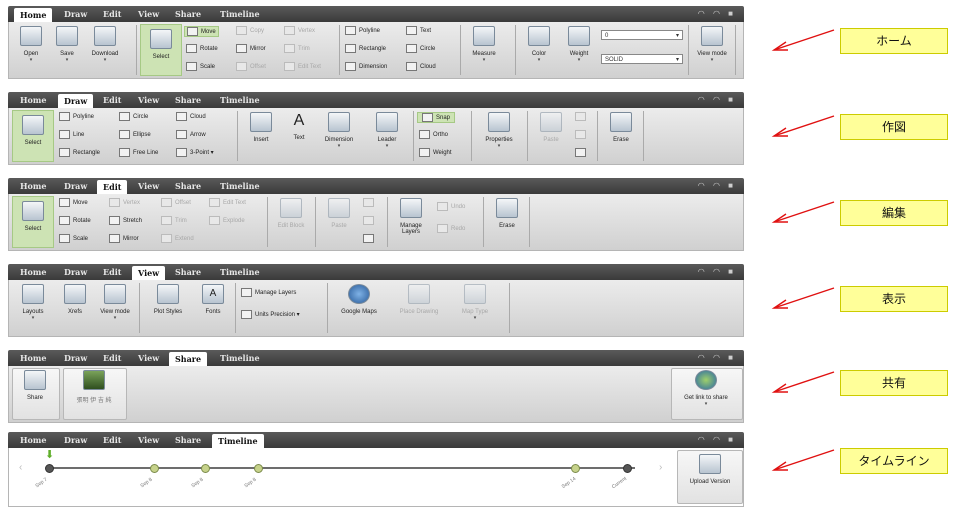  Describe the element at coordinates (436, 117) in the screenshot. I see `snap-toggle: Snap` at that location.